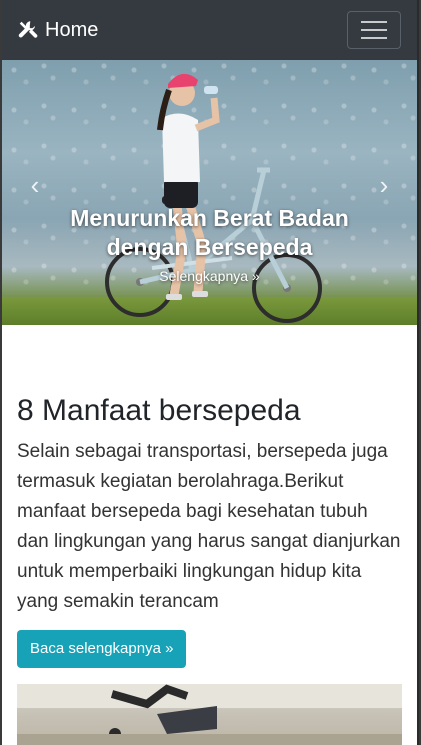 This screenshot has width=421, height=745. What do you see at coordinates (159, 410) in the screenshot?
I see `article-heading: 8 Manfaat bersepeda` at bounding box center [159, 410].